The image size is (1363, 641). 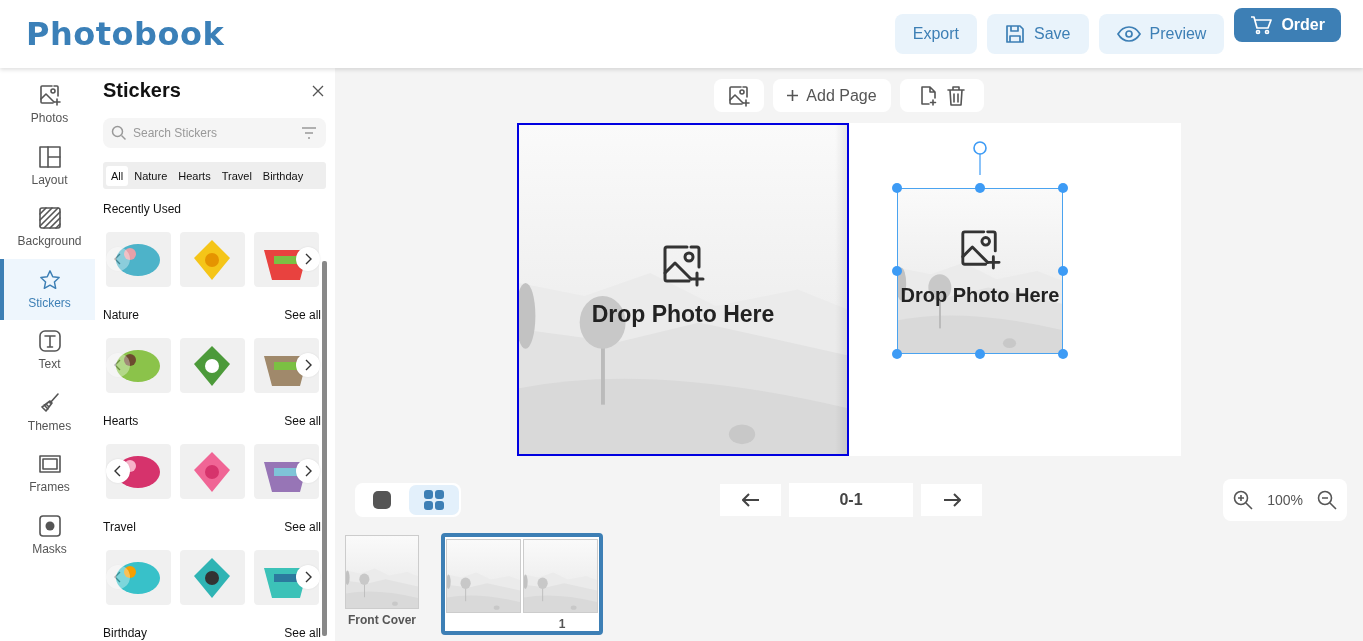 What do you see at coordinates (49, 279) in the screenshot?
I see `star-icon` at bounding box center [49, 279].